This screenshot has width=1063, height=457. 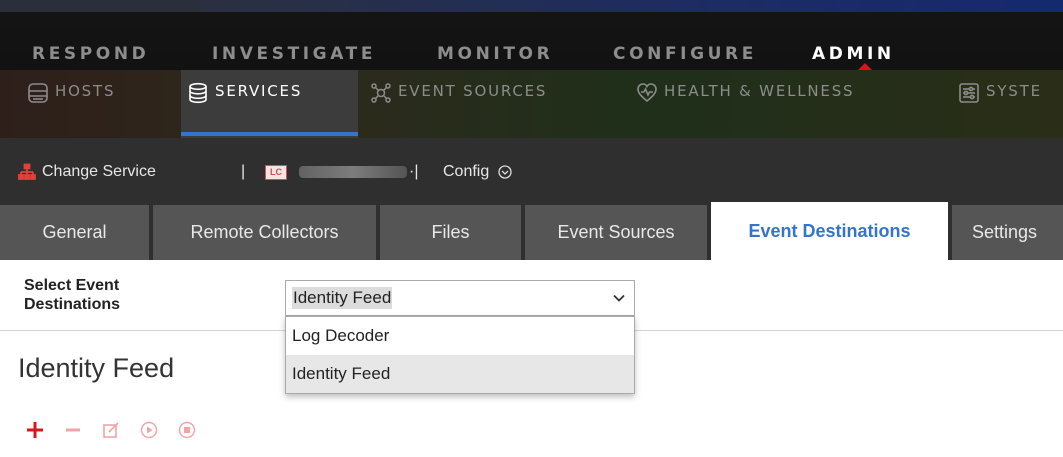 I want to click on destination-title: Identity Feed, so click(x=96, y=368).